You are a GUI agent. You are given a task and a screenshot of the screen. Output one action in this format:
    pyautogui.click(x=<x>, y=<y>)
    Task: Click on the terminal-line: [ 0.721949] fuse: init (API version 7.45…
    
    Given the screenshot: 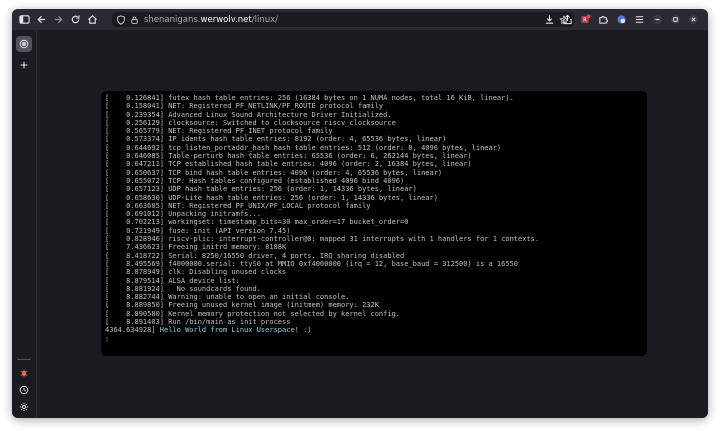 What is the action you would take?
    pyautogui.click(x=198, y=230)
    